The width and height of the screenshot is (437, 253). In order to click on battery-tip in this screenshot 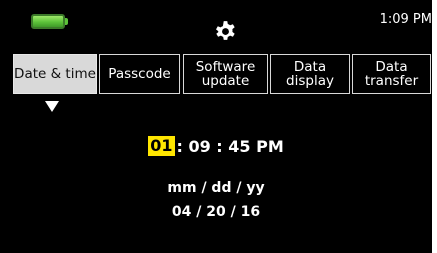, I will do `click(66, 21)`.